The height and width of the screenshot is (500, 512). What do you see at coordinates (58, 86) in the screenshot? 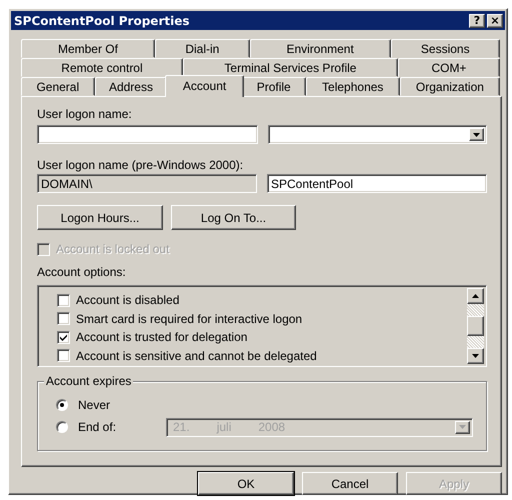
I see `tab: General` at bounding box center [58, 86].